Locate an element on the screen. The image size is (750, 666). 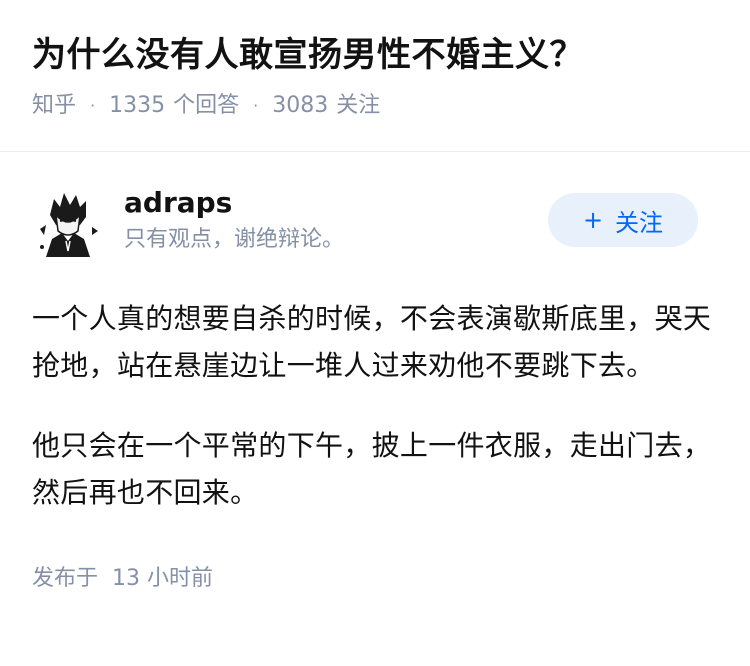
avatar-image is located at coordinates (68, 221).